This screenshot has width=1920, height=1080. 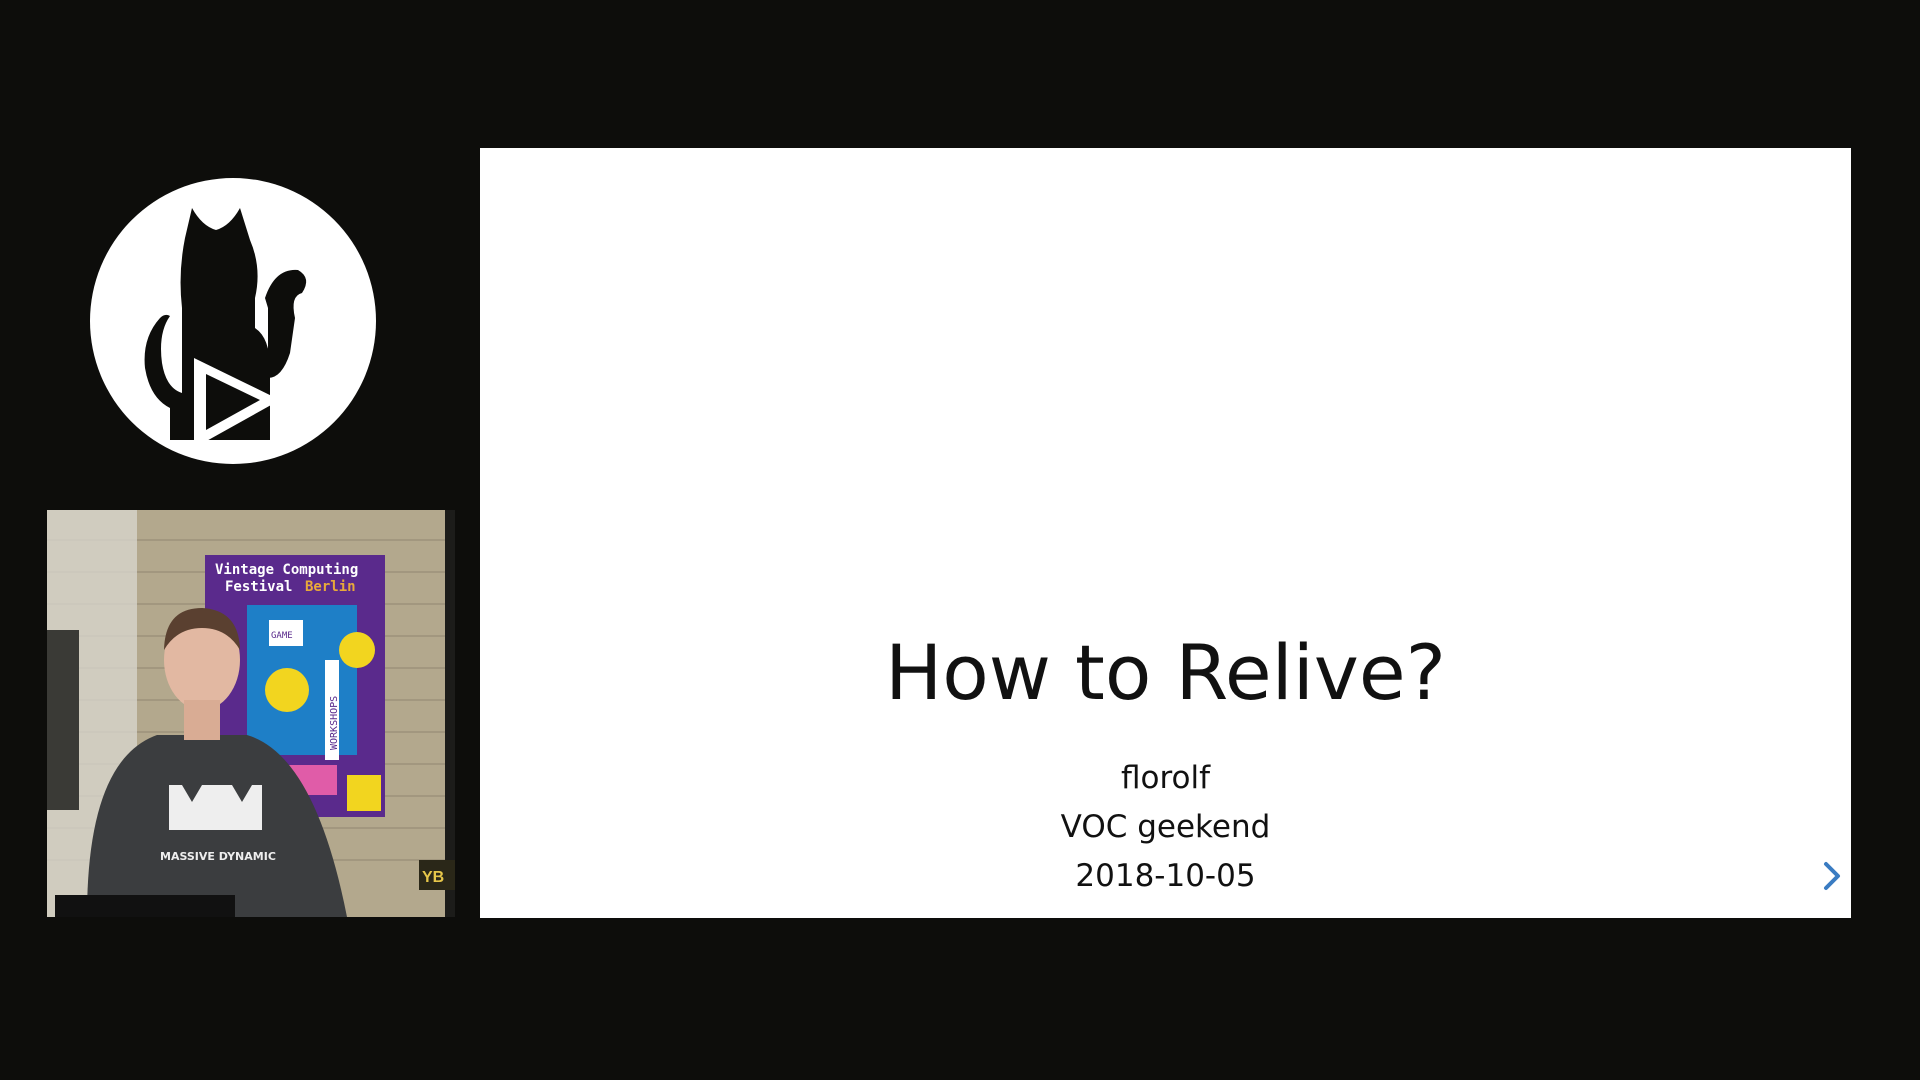 I want to click on slide-subtitle-block: florolf VOC geekend 2018-10-05, so click(x=1165, y=827).